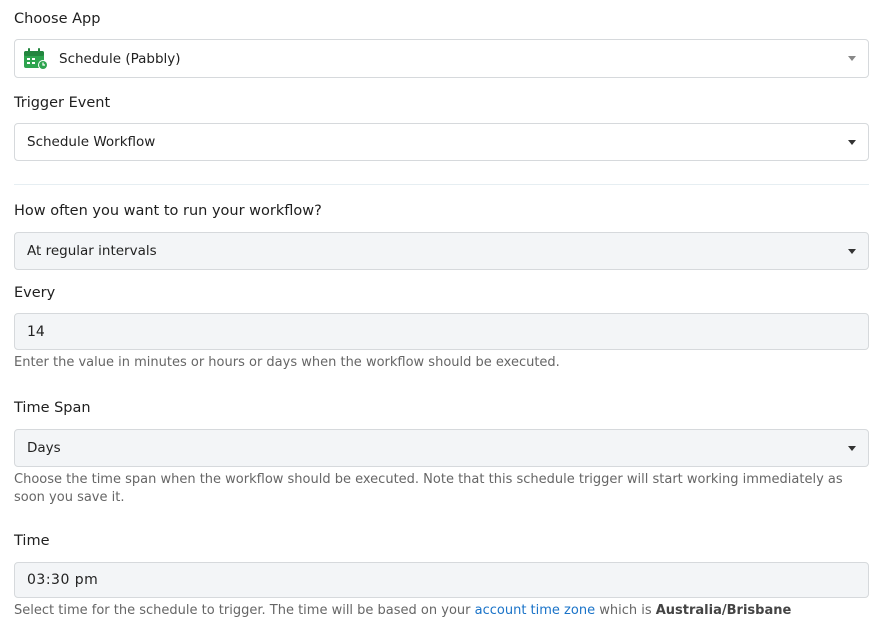  Describe the element at coordinates (92, 251) in the screenshot. I see `frequency-value: At regular intervals` at that location.